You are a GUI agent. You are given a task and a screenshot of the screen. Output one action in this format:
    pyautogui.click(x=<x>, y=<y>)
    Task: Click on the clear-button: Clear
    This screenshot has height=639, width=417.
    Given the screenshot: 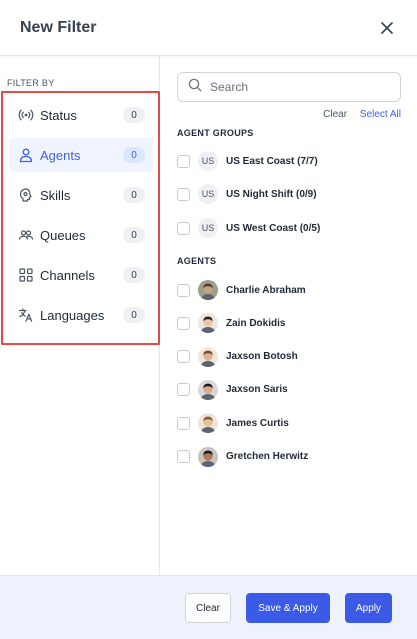 What is the action you would take?
    pyautogui.click(x=208, y=608)
    